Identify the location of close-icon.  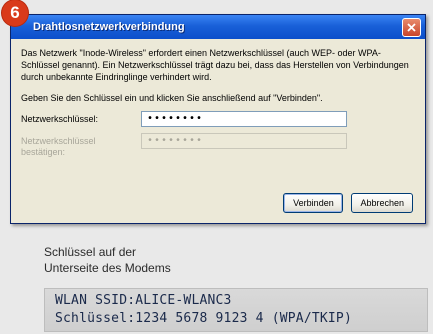
(411, 27).